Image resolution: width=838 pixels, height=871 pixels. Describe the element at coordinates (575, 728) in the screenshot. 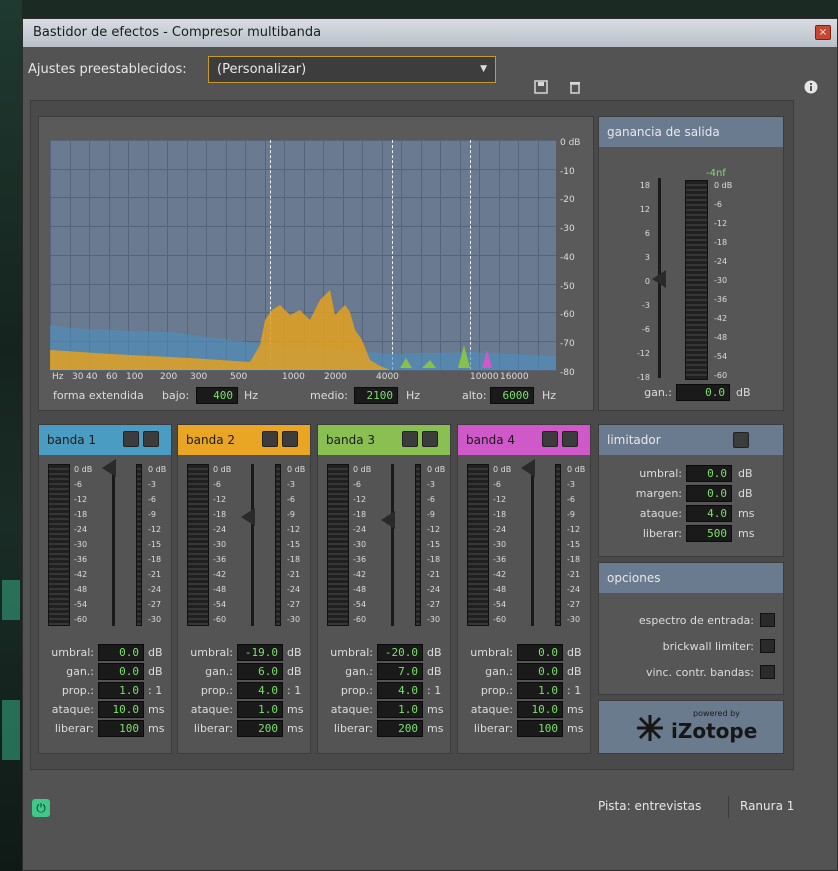

I see `band-liberar-unit: ms` at that location.